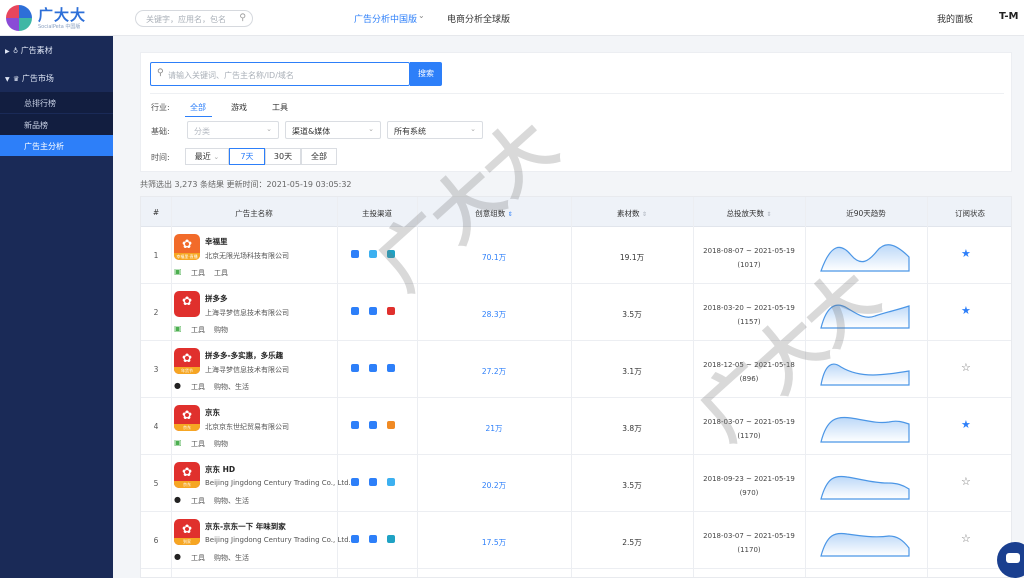  I want to click on time-label: 时间:, so click(160, 157).